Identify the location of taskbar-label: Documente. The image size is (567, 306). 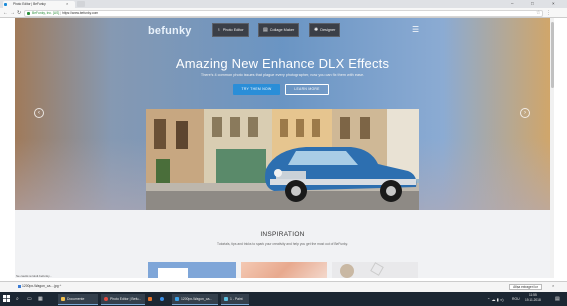
(76, 298).